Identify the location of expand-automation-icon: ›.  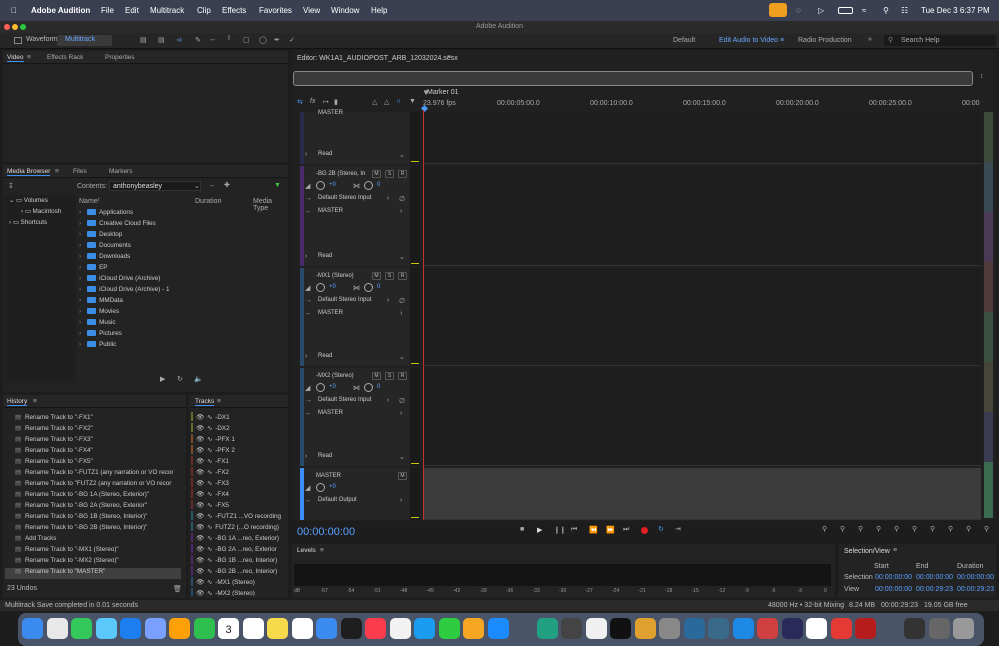
(306, 456).